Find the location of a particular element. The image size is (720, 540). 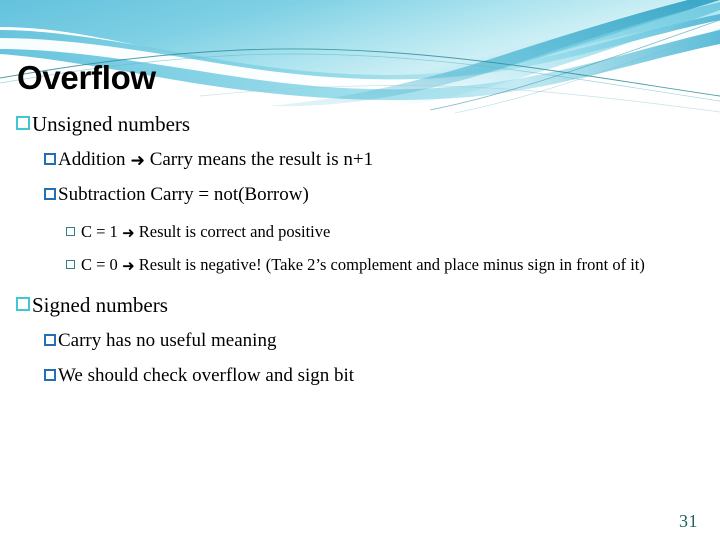

bullet-item-subtraction: Subtraction Carry = not(Borrow) is located at coordinates (360, 195).